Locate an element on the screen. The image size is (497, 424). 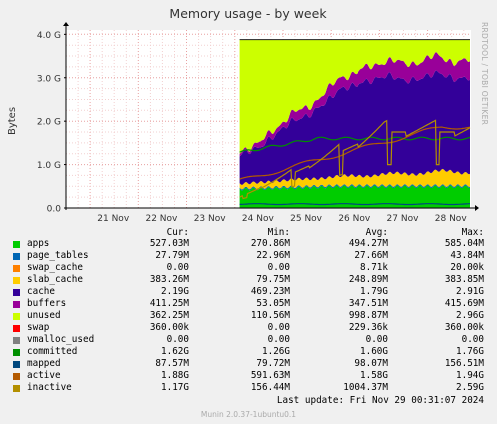
legend-min-value: 79.75M is located at coordinates (273, 279).